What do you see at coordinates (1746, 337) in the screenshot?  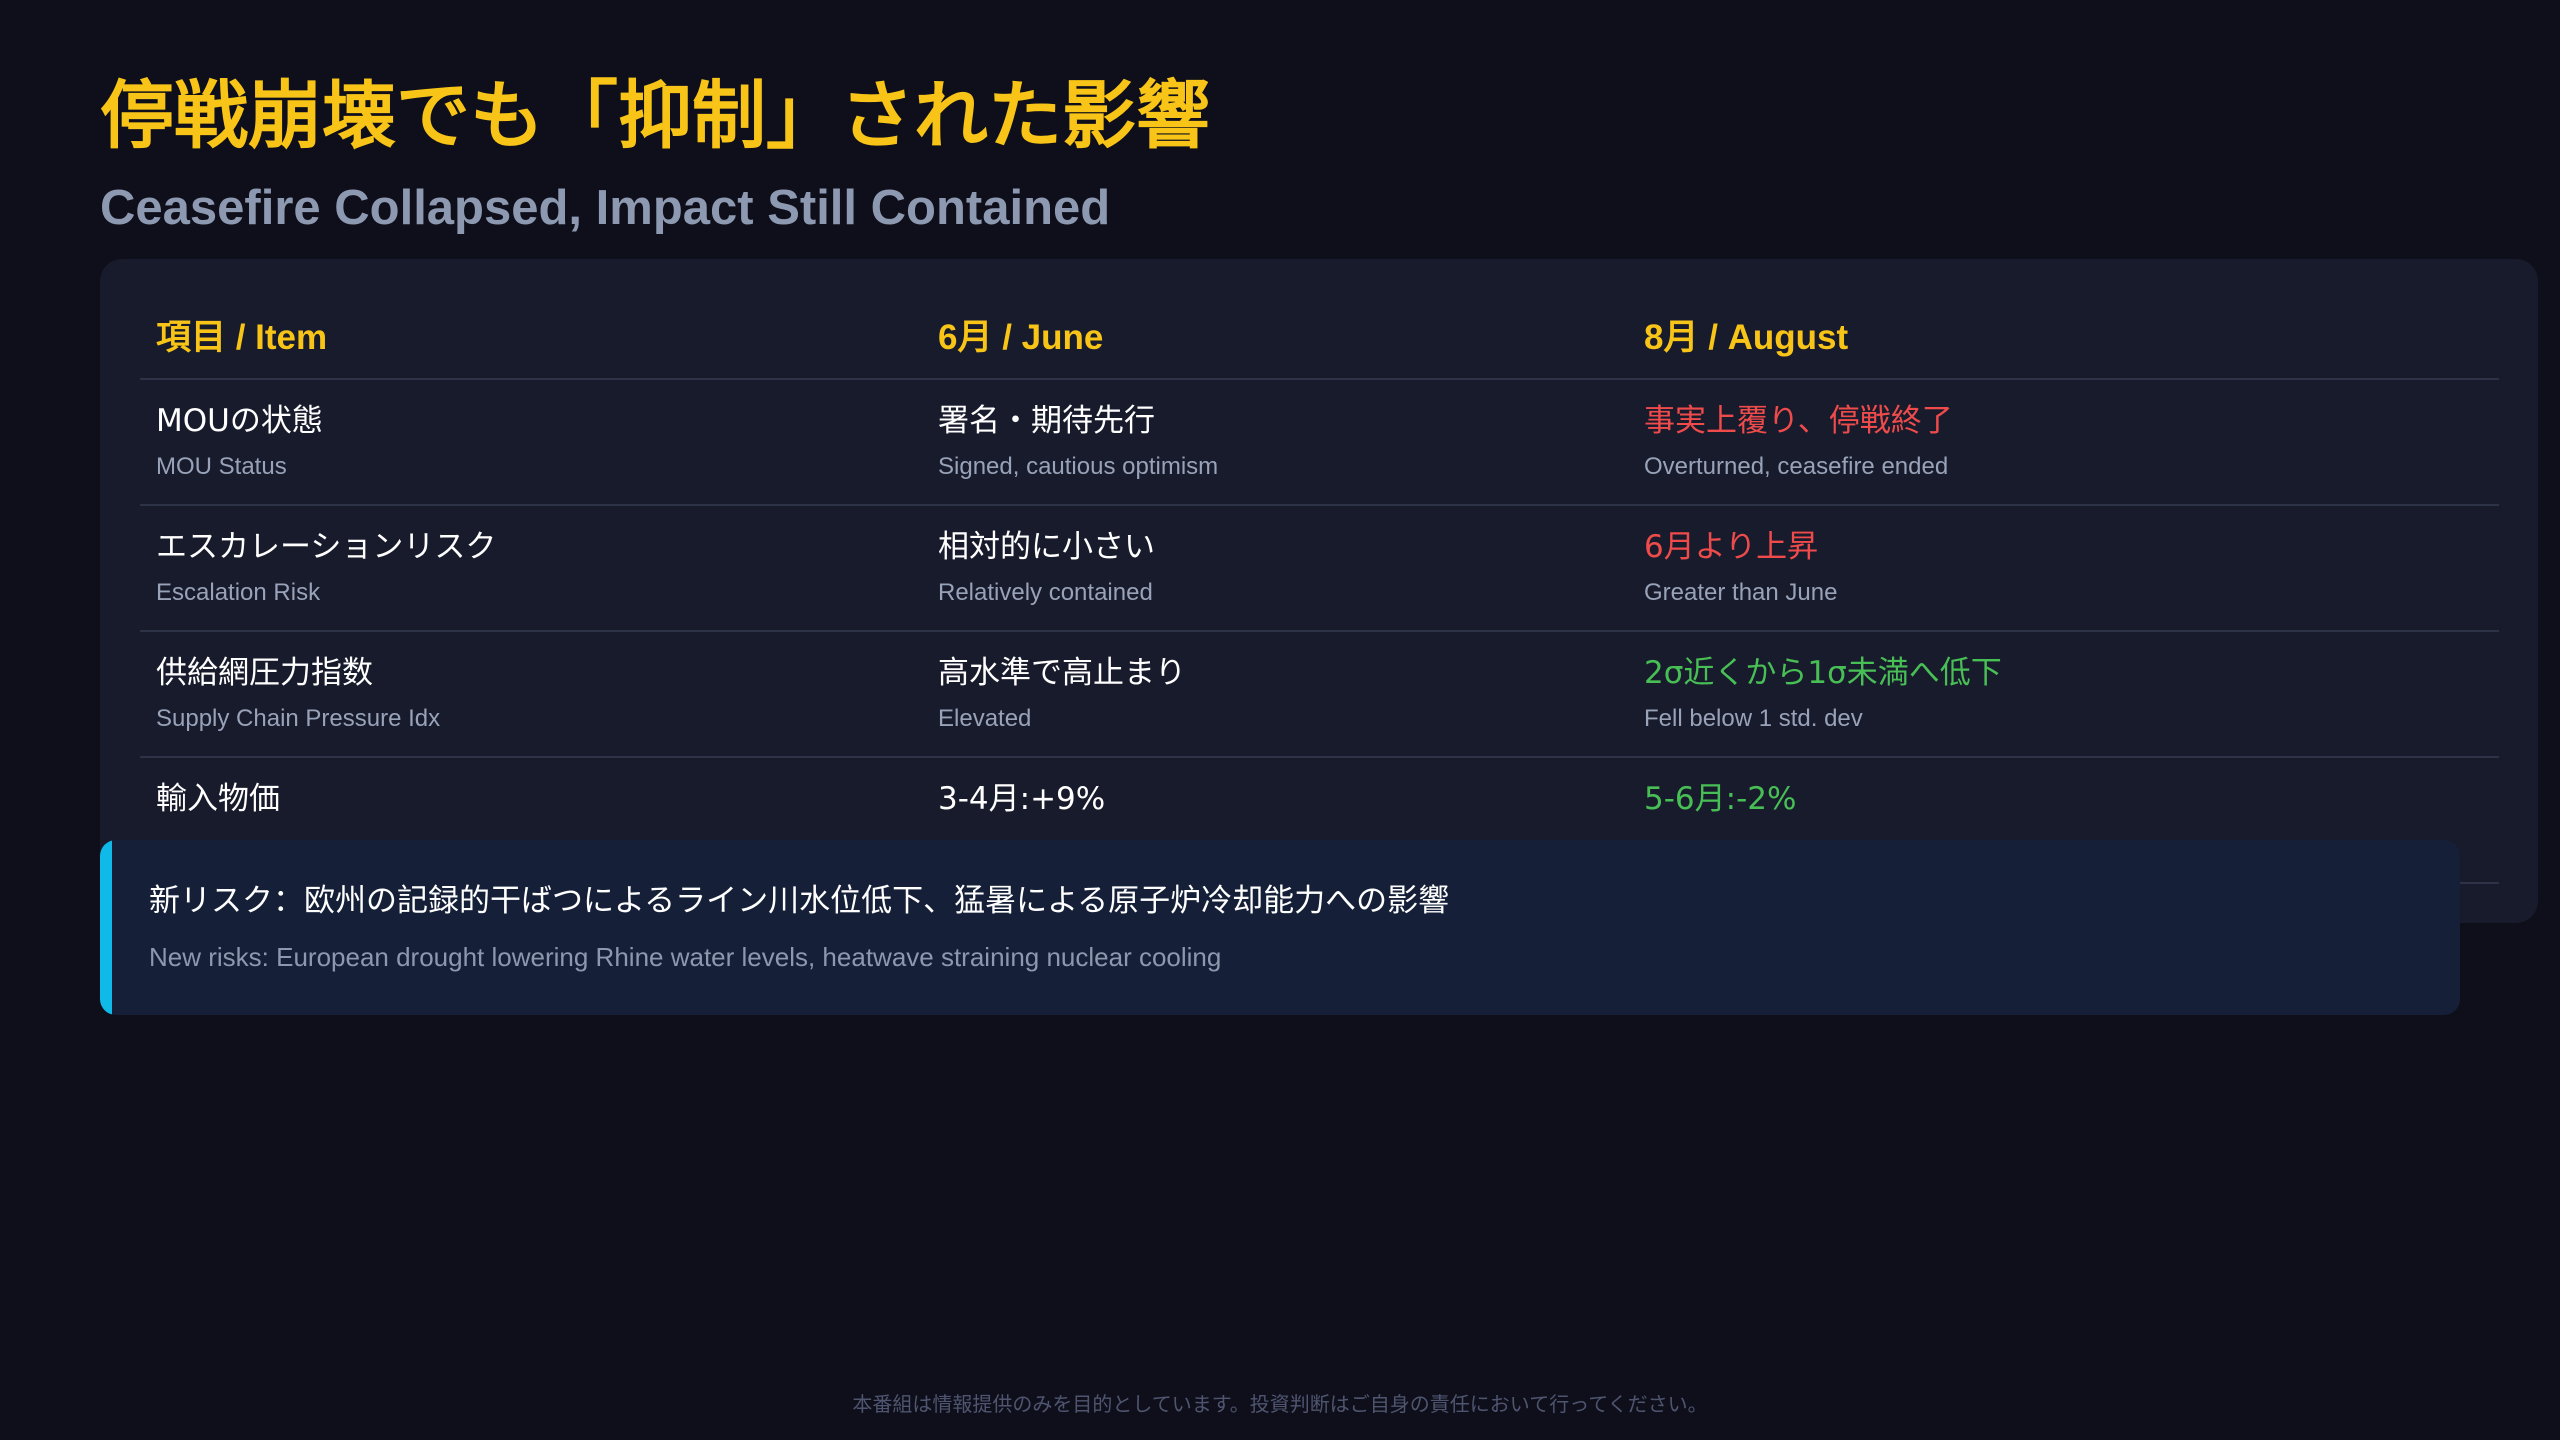 I see `column-header-august: 8月 / August` at bounding box center [1746, 337].